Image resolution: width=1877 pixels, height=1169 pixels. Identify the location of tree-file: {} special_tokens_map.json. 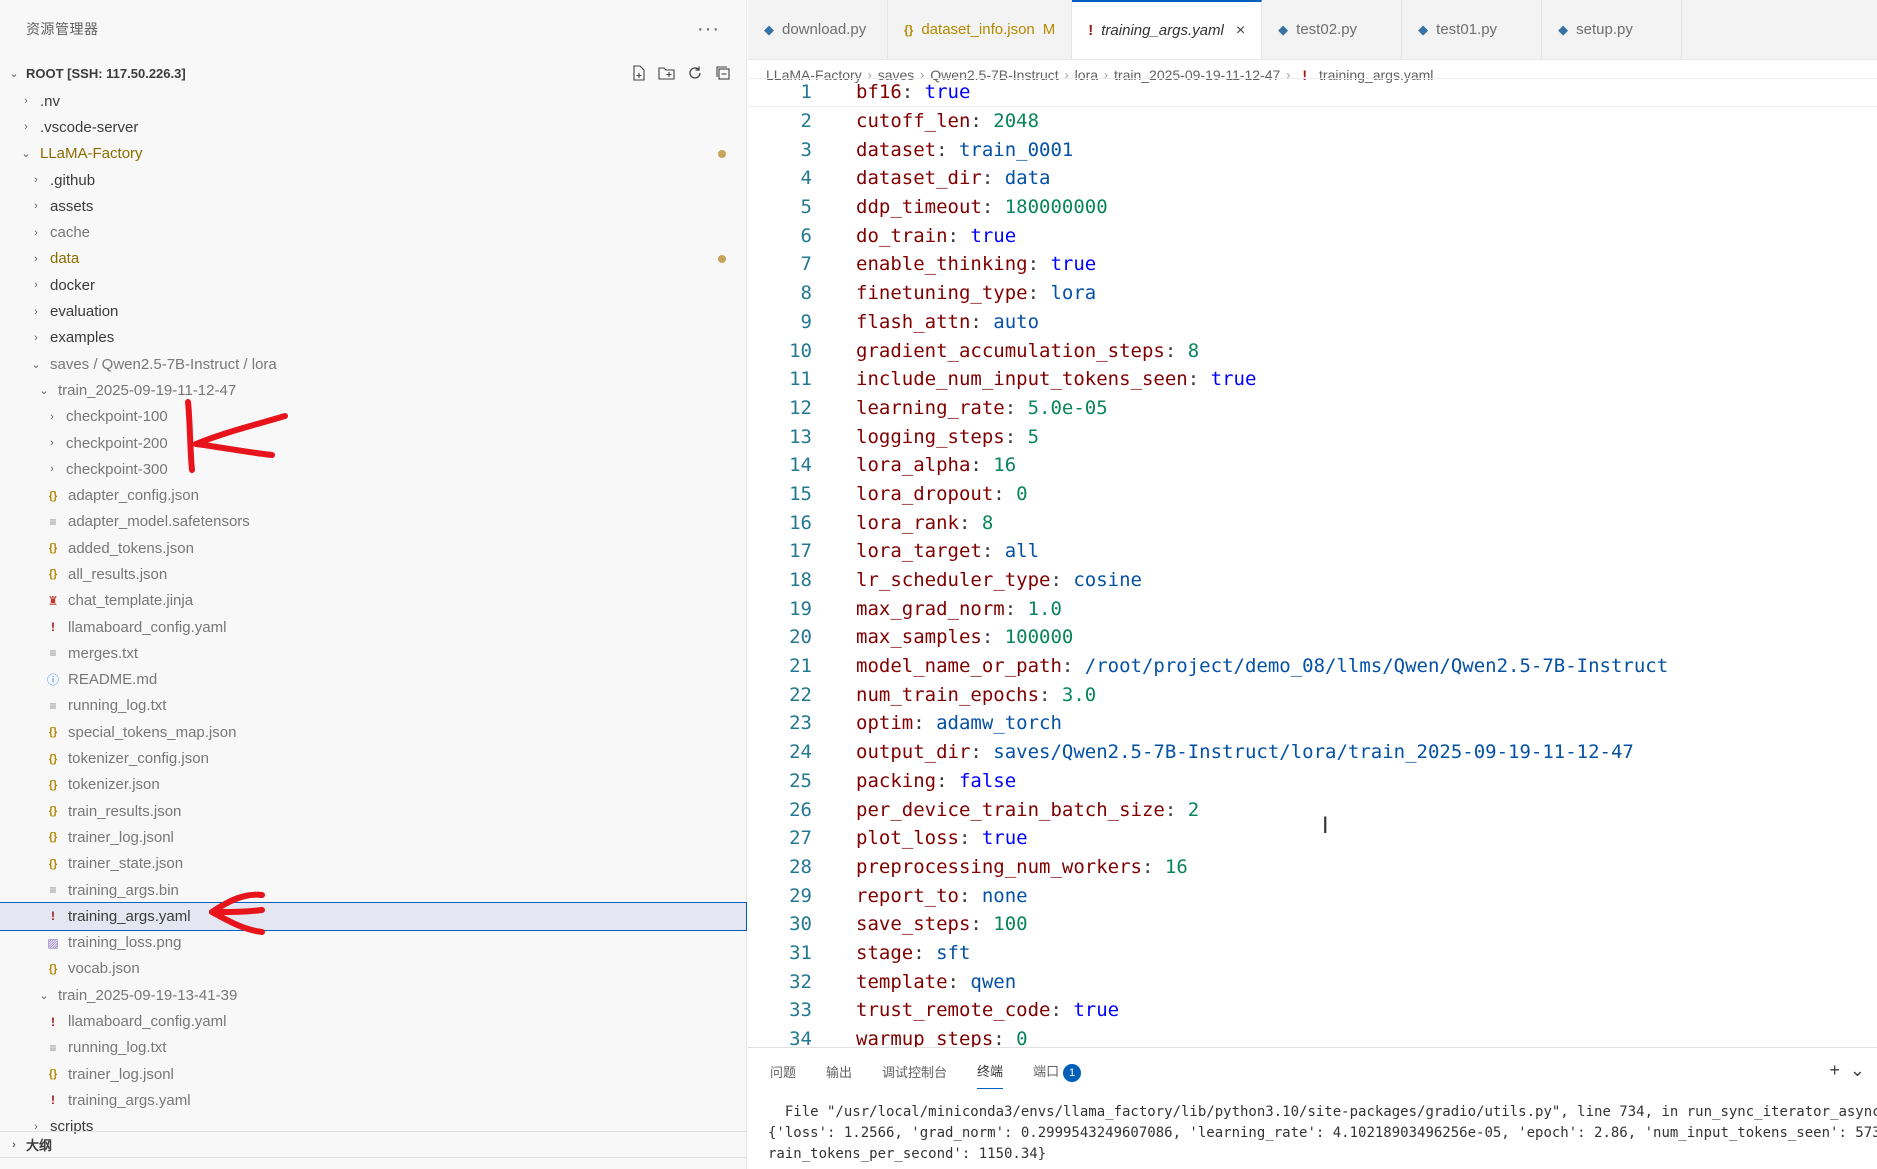
(373, 732).